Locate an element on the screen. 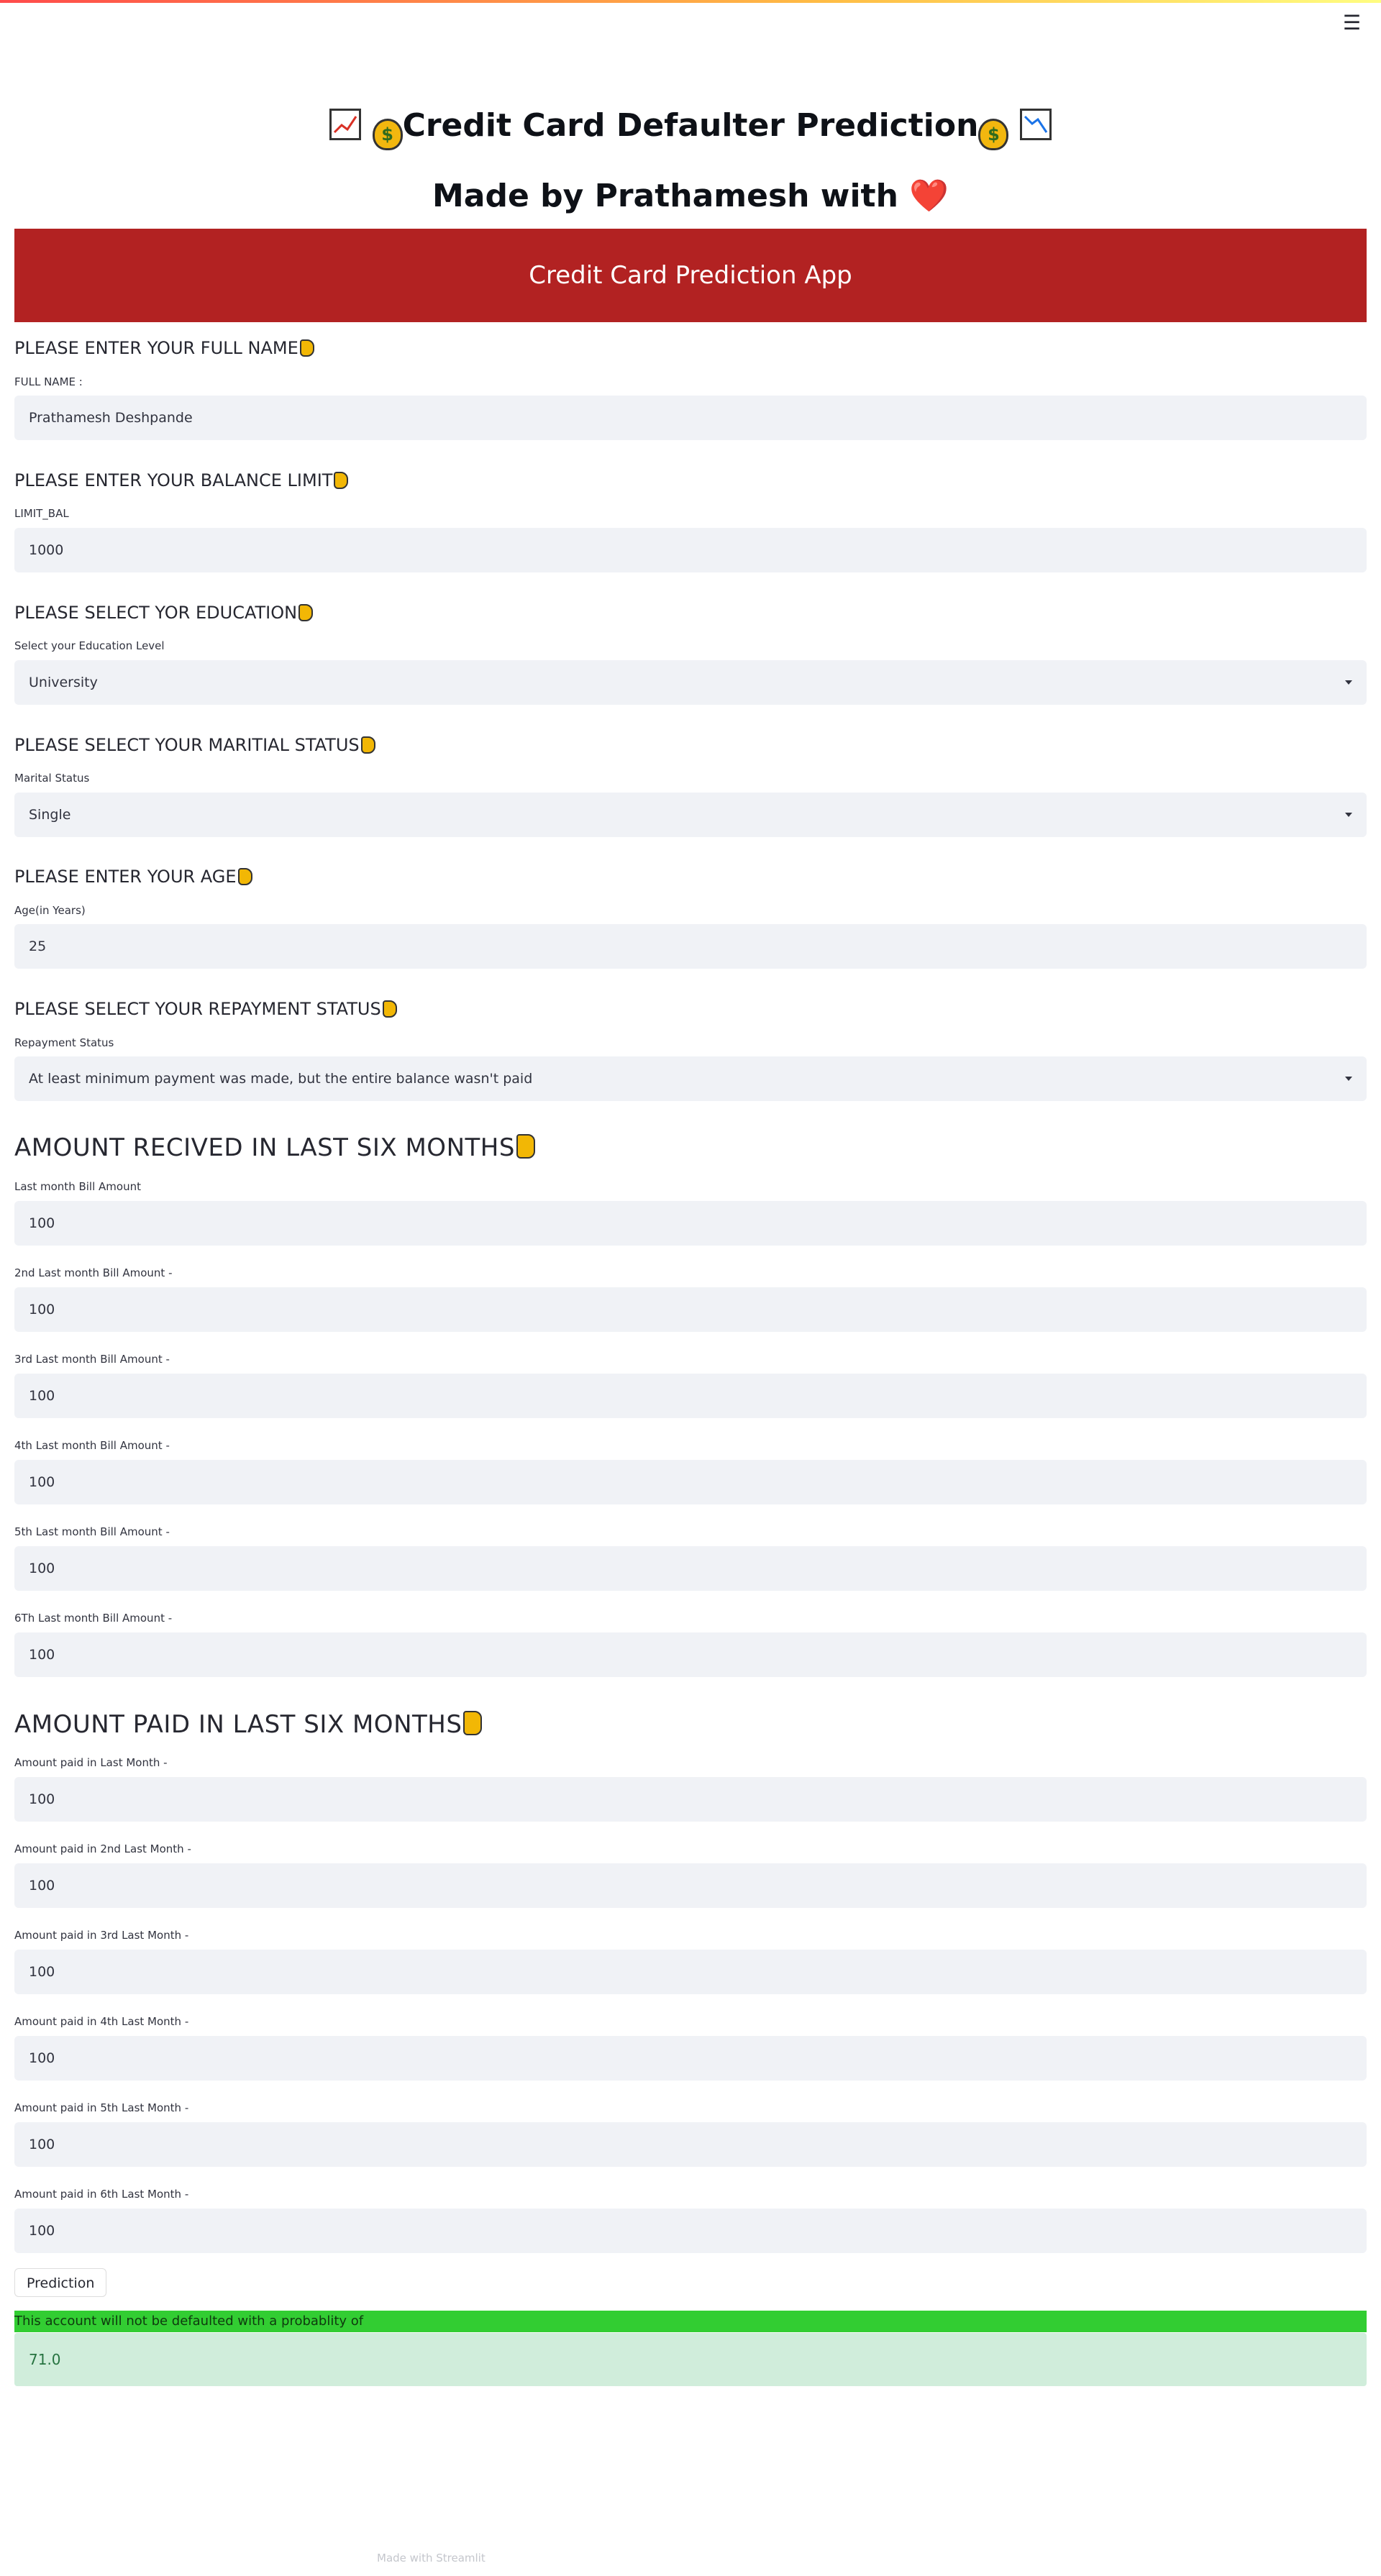 The height and width of the screenshot is (2576, 1381). section-title-amount-paid: AMOUNT PAID IN LAST SIX MONTHS is located at coordinates (248, 1724).